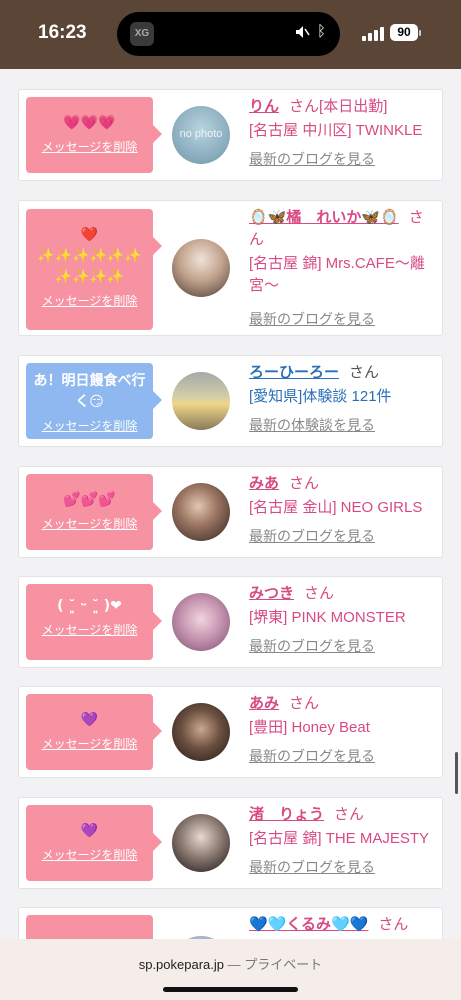  Describe the element at coordinates (303, 32) in the screenshot. I see `speaker-mute-icon` at that location.